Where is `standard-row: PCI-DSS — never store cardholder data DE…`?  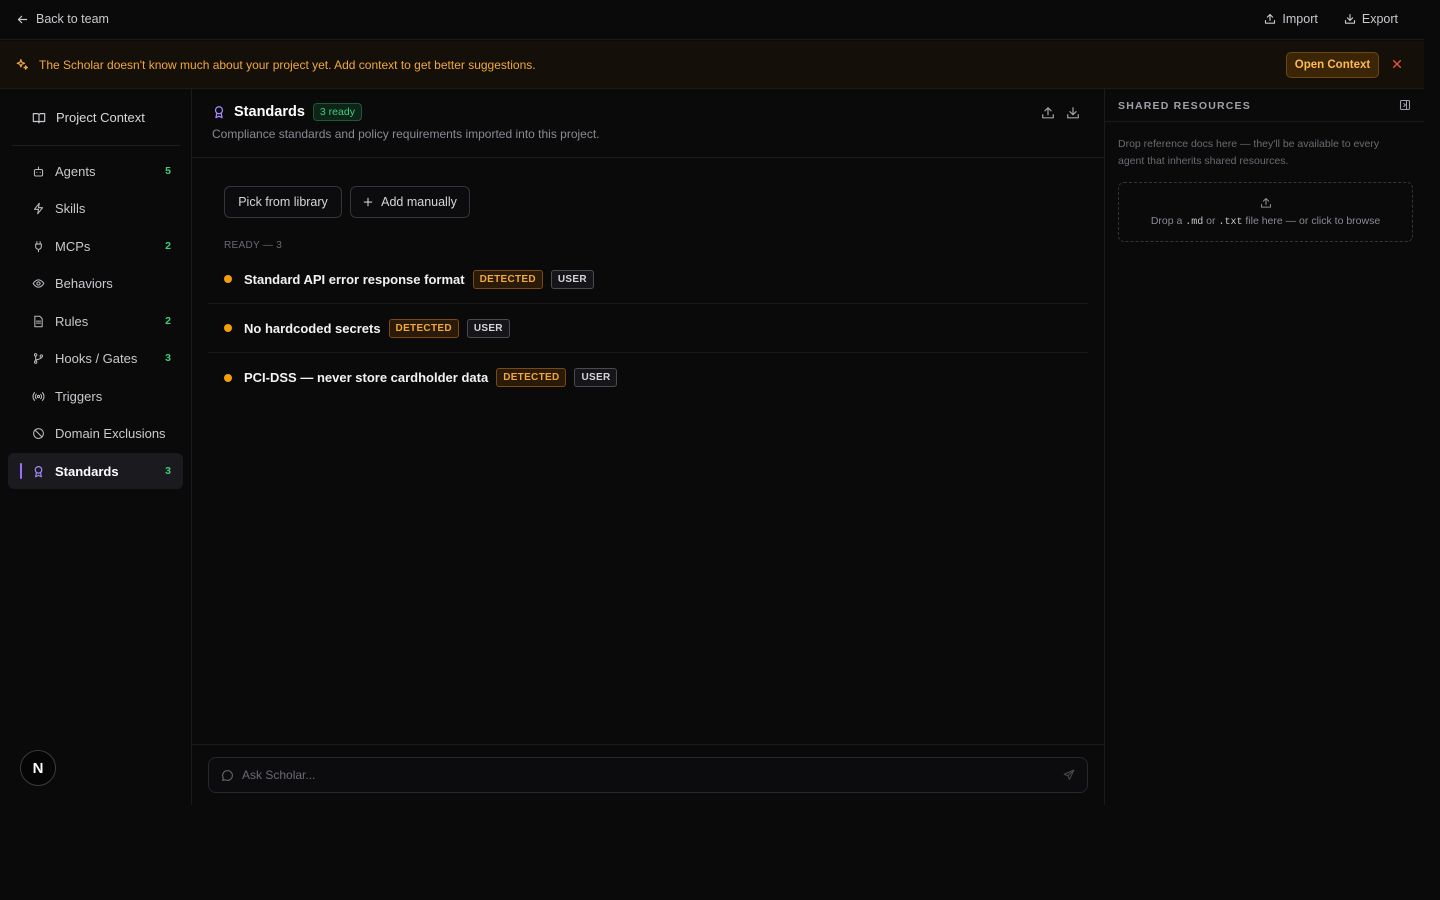 standard-row: PCI-DSS — never store cardholder data DE… is located at coordinates (648, 377).